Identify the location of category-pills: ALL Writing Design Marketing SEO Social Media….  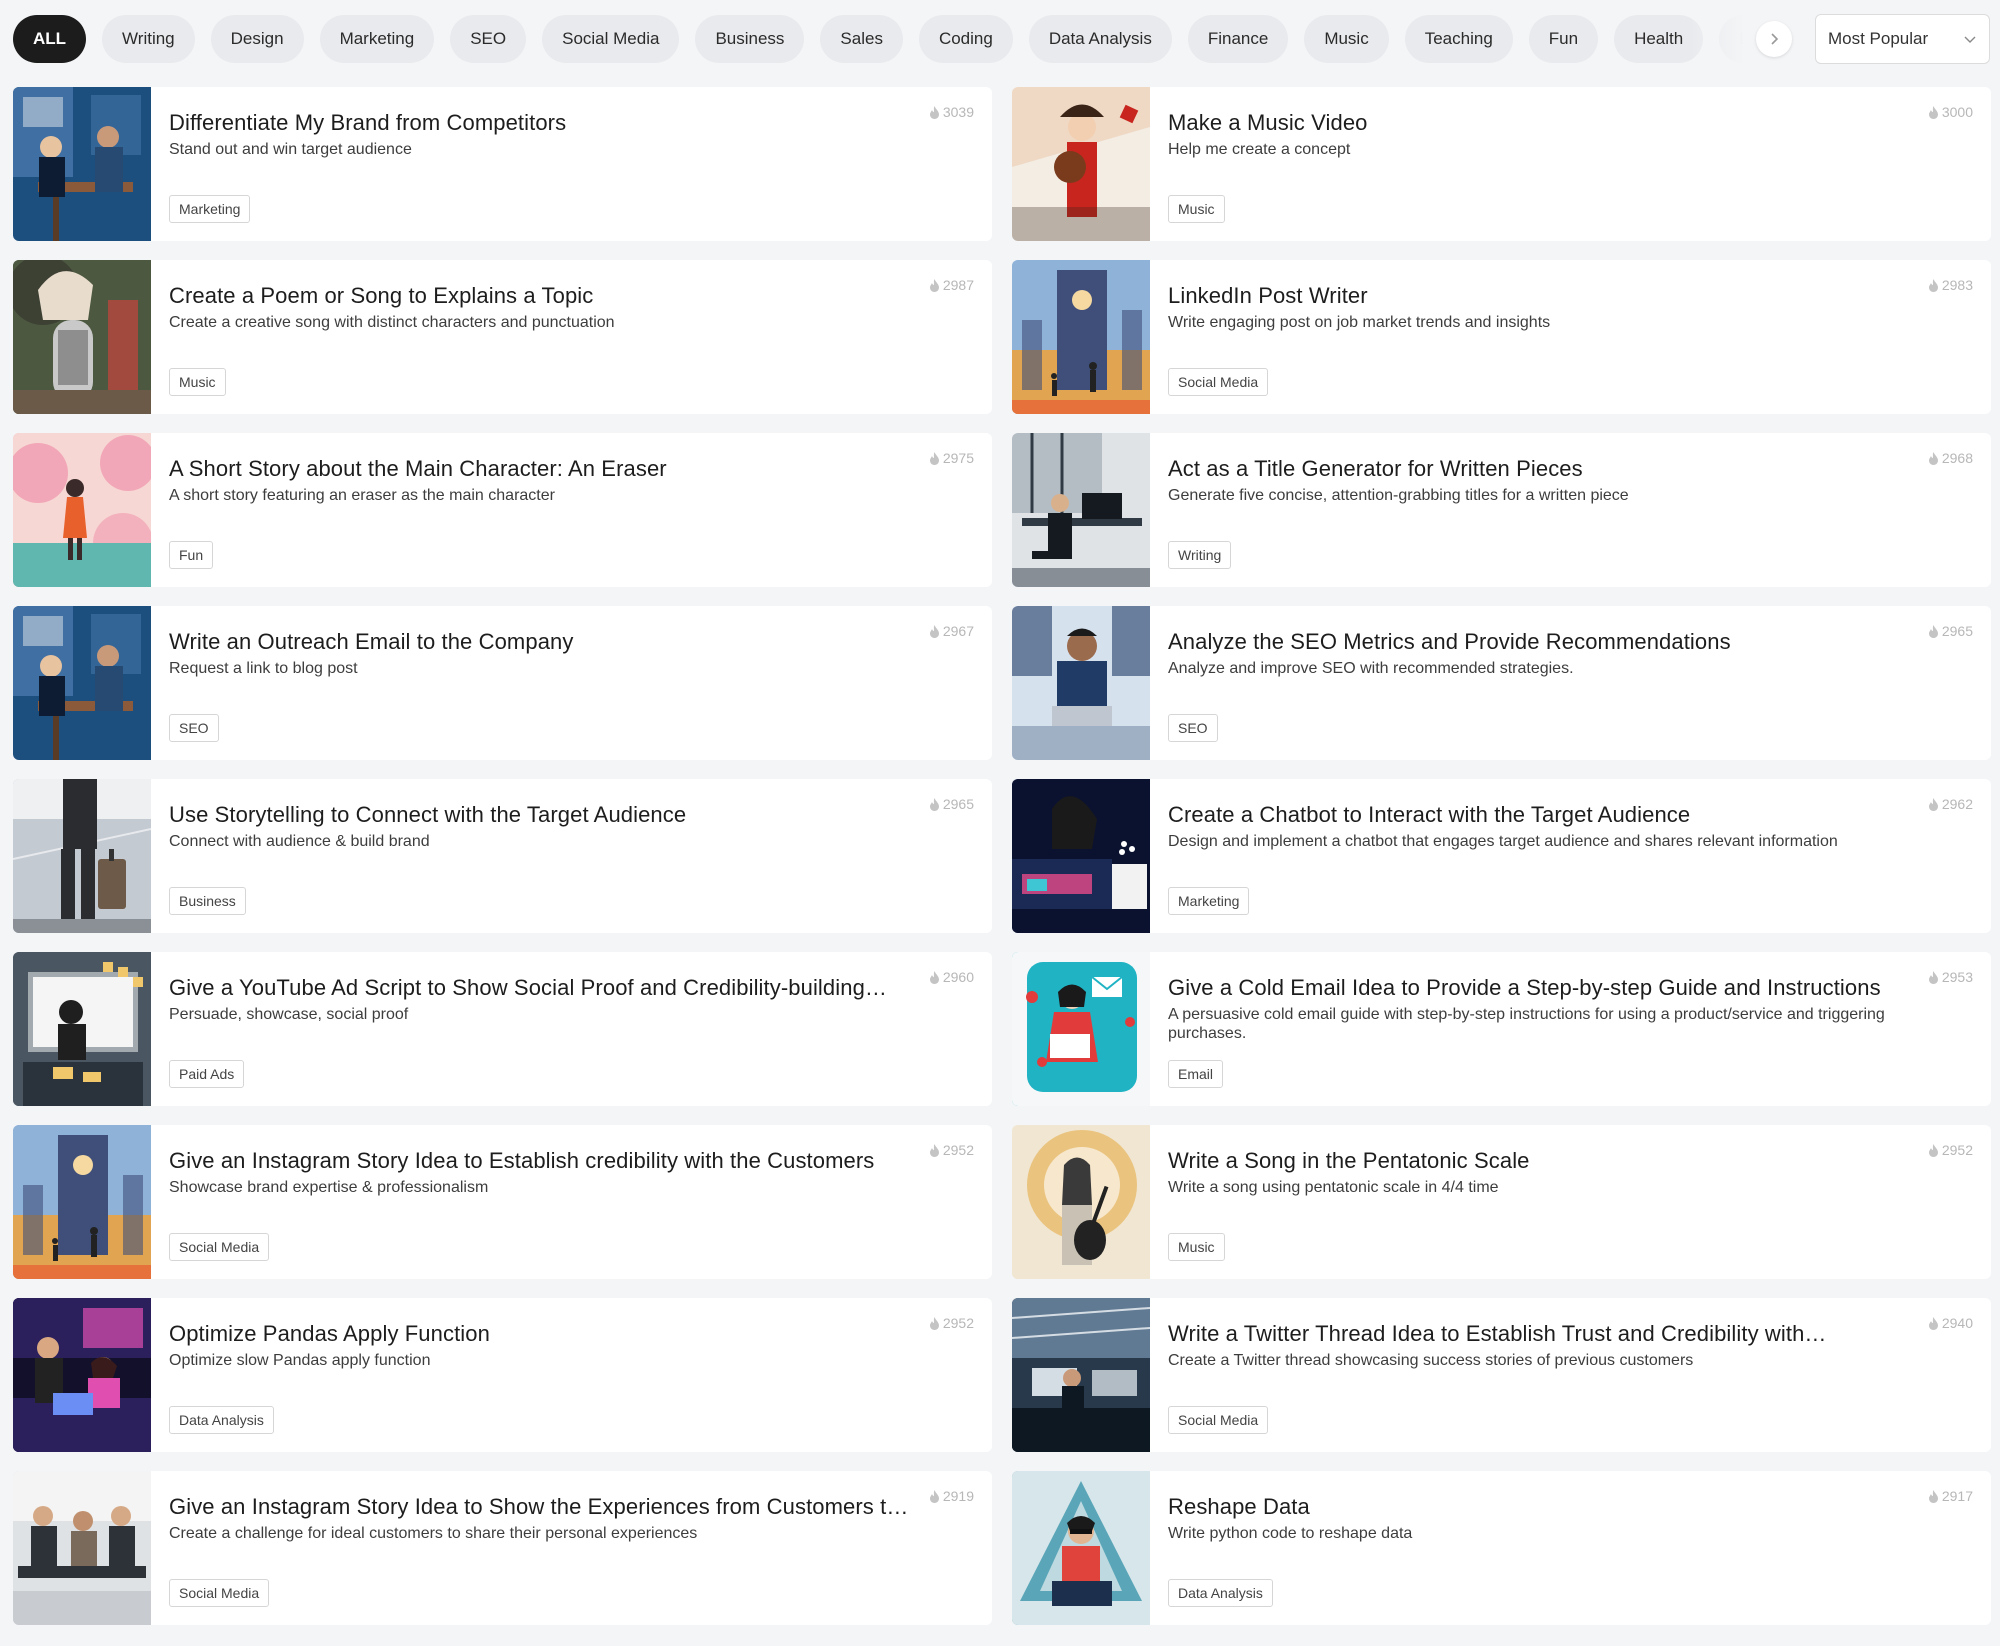
(893, 39).